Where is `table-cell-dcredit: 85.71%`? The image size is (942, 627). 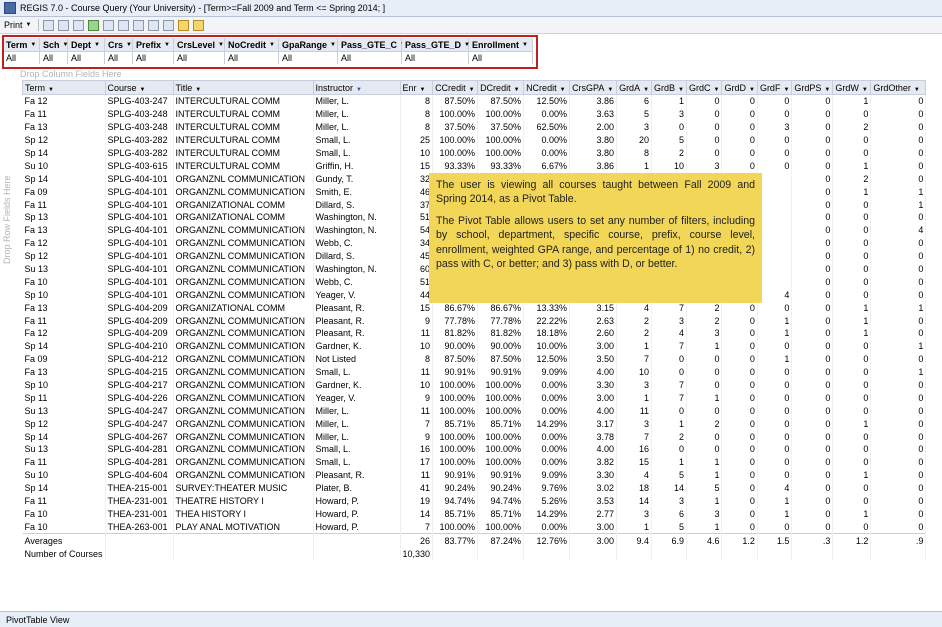
table-cell-dcredit: 85.71% is located at coordinates (501, 424).